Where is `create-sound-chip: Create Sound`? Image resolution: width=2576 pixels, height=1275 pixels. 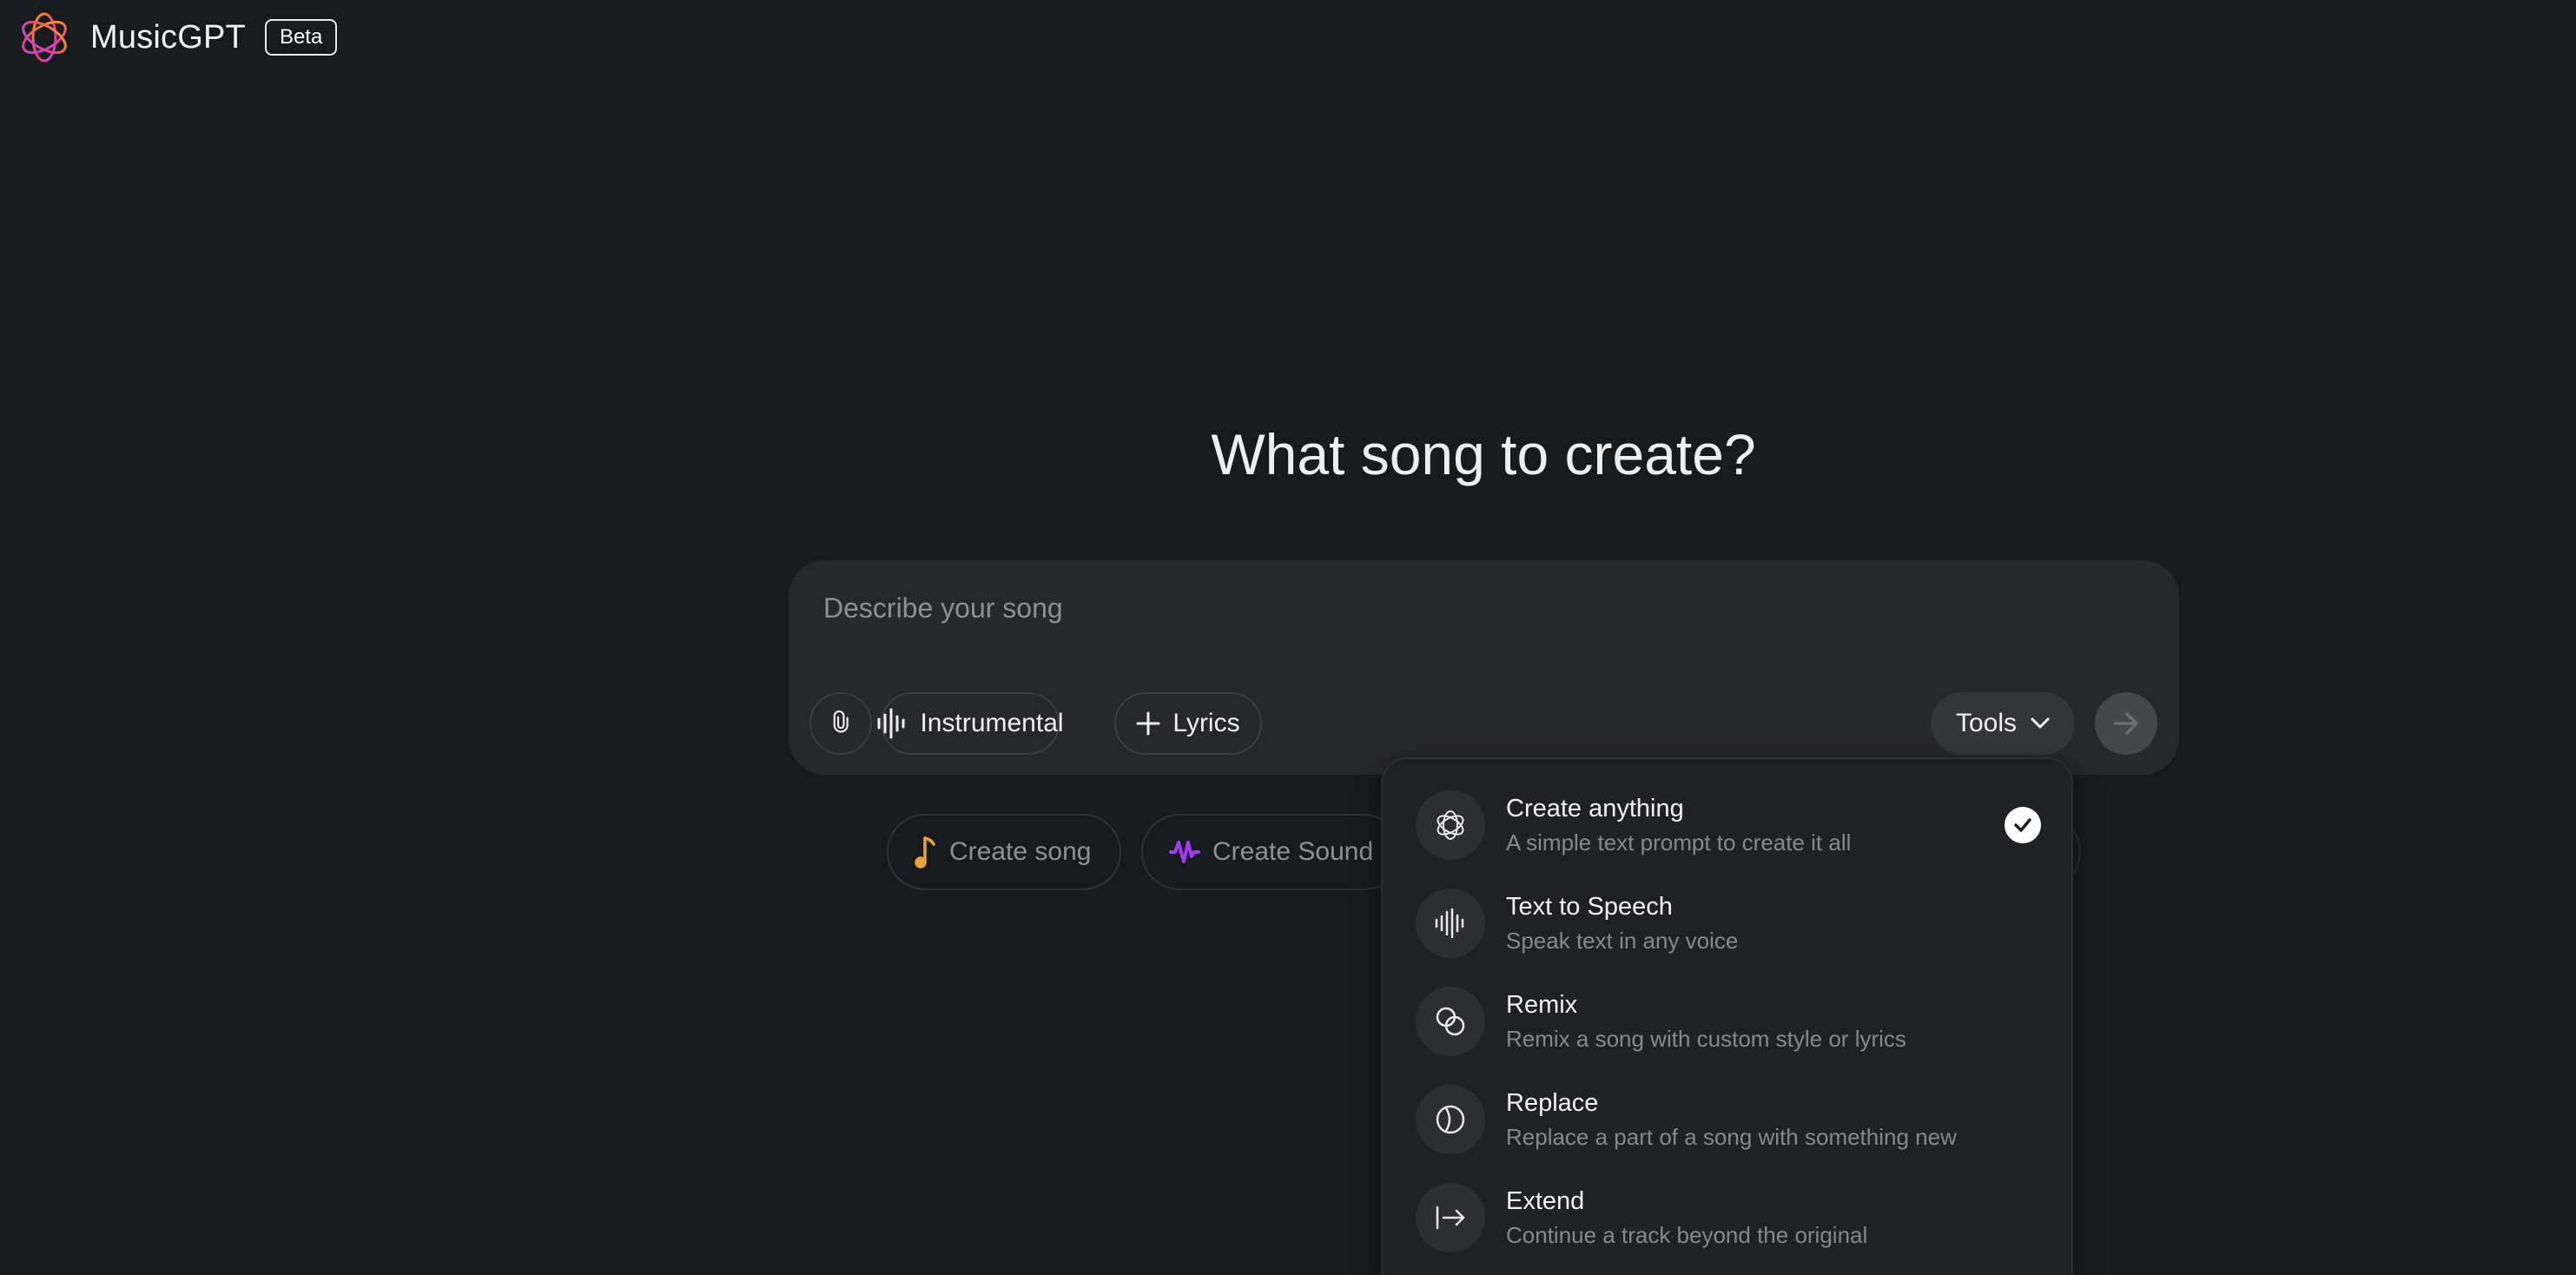
create-sound-chip: Create Sound is located at coordinates (1271, 852).